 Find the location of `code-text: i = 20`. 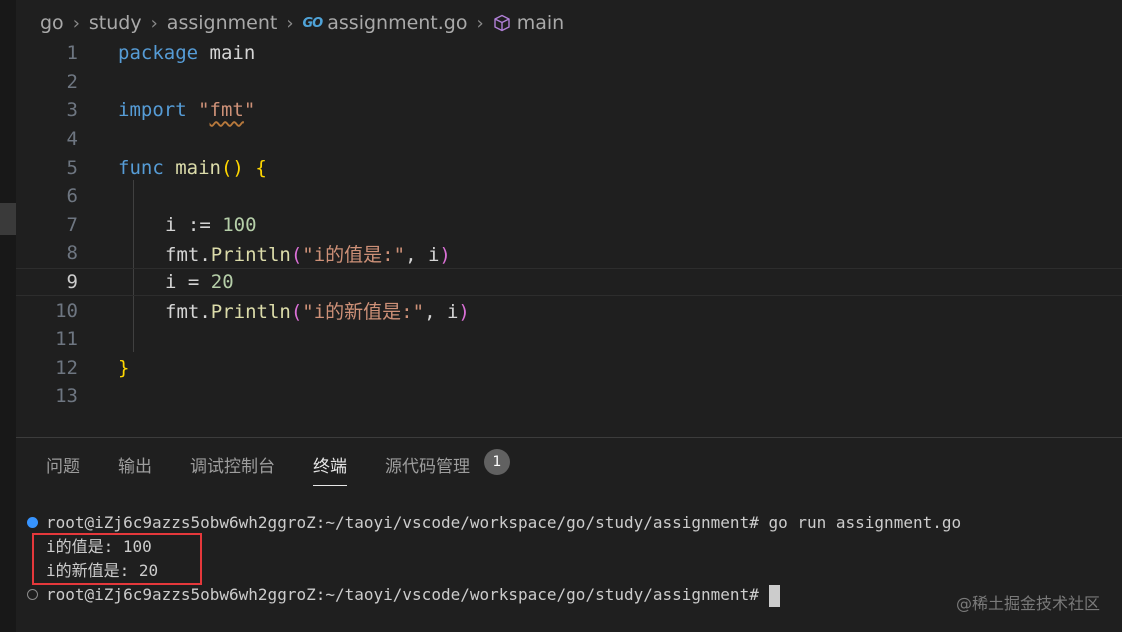

code-text: i = 20 is located at coordinates (199, 282).